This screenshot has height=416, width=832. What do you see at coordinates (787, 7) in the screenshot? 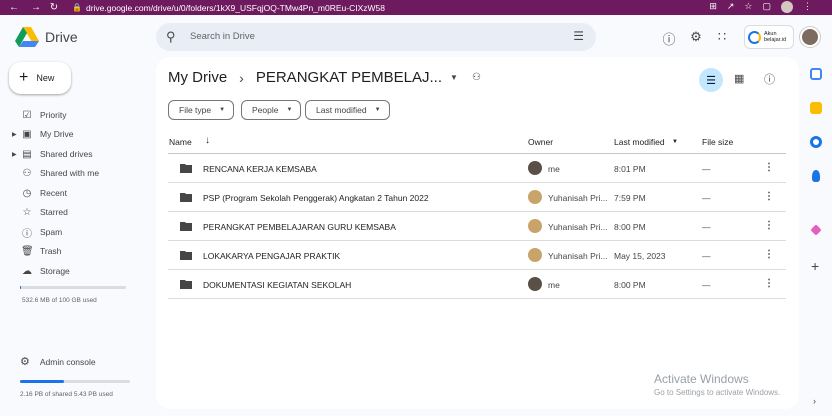
I see `browser-profile-avatar` at bounding box center [787, 7].